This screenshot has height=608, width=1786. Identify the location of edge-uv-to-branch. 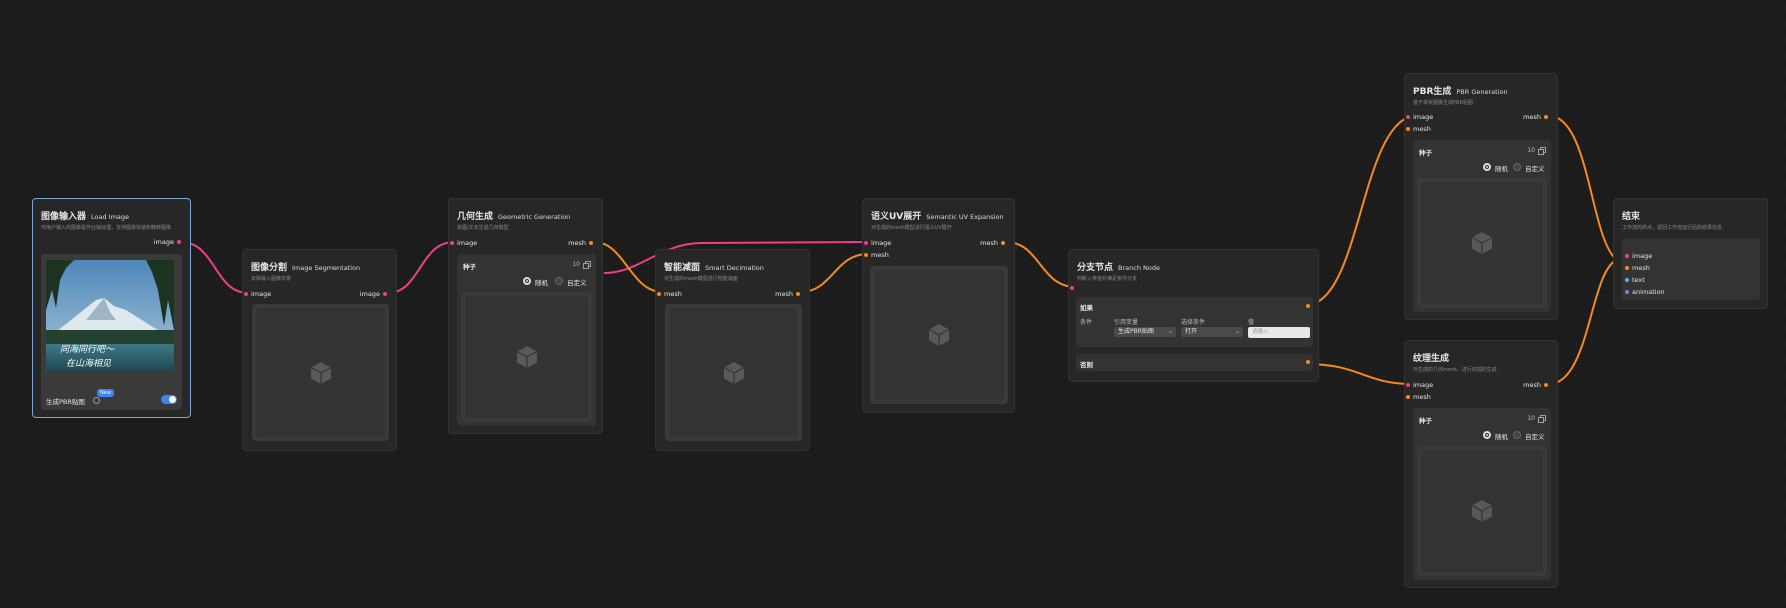
(1041, 264).